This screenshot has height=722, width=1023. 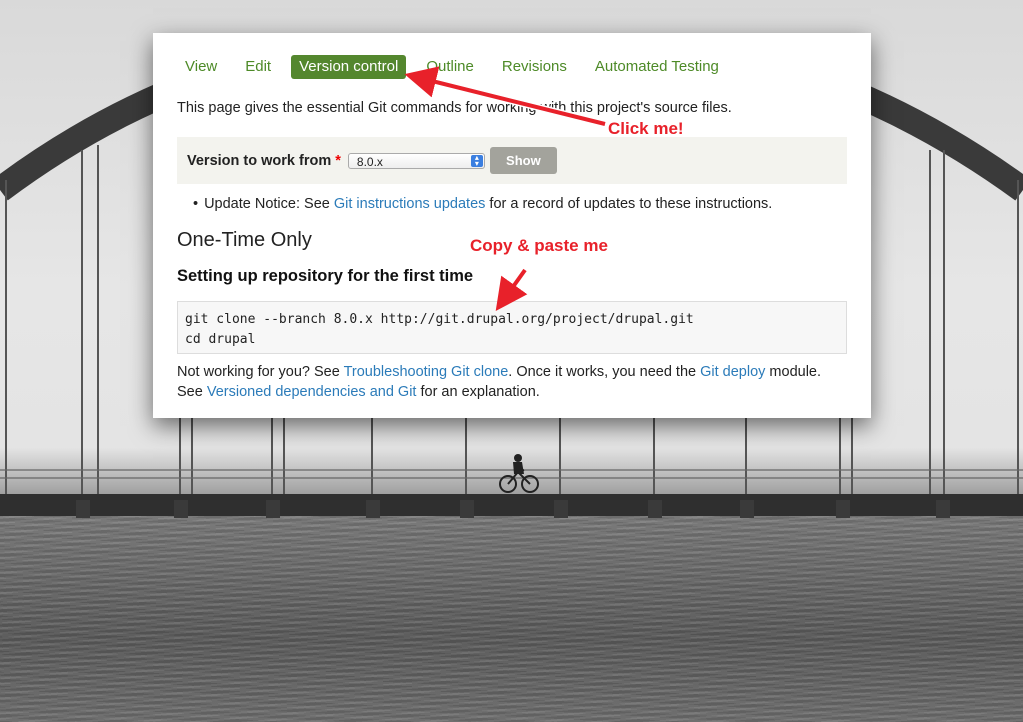 I want to click on click-me-annotation: Click me!, so click(x=646, y=128).